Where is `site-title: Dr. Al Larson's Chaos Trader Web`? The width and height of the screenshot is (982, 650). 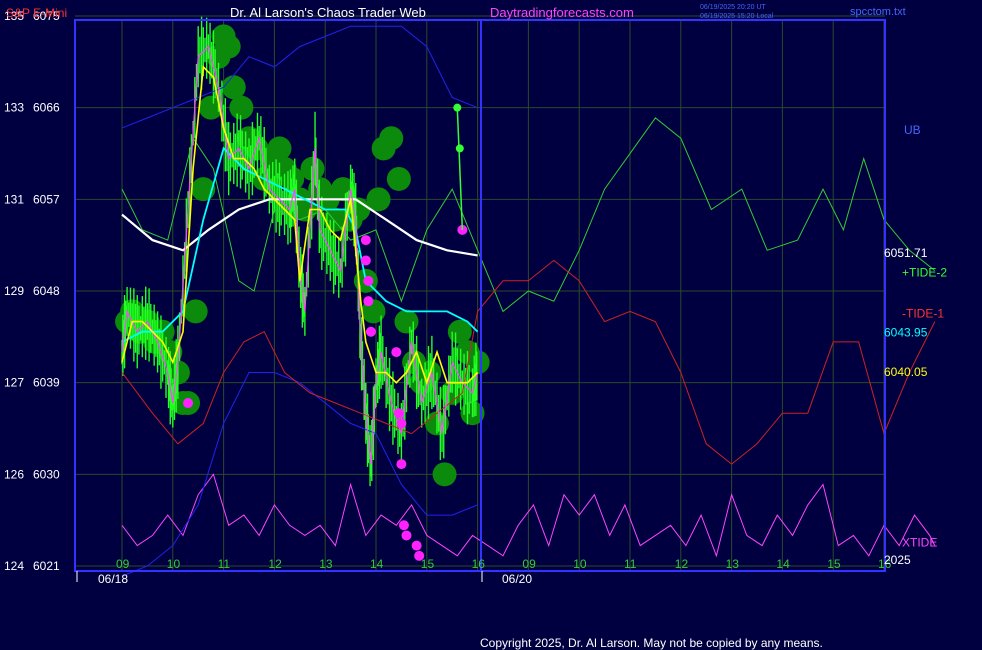 site-title: Dr. Al Larson's Chaos Trader Web is located at coordinates (328, 12).